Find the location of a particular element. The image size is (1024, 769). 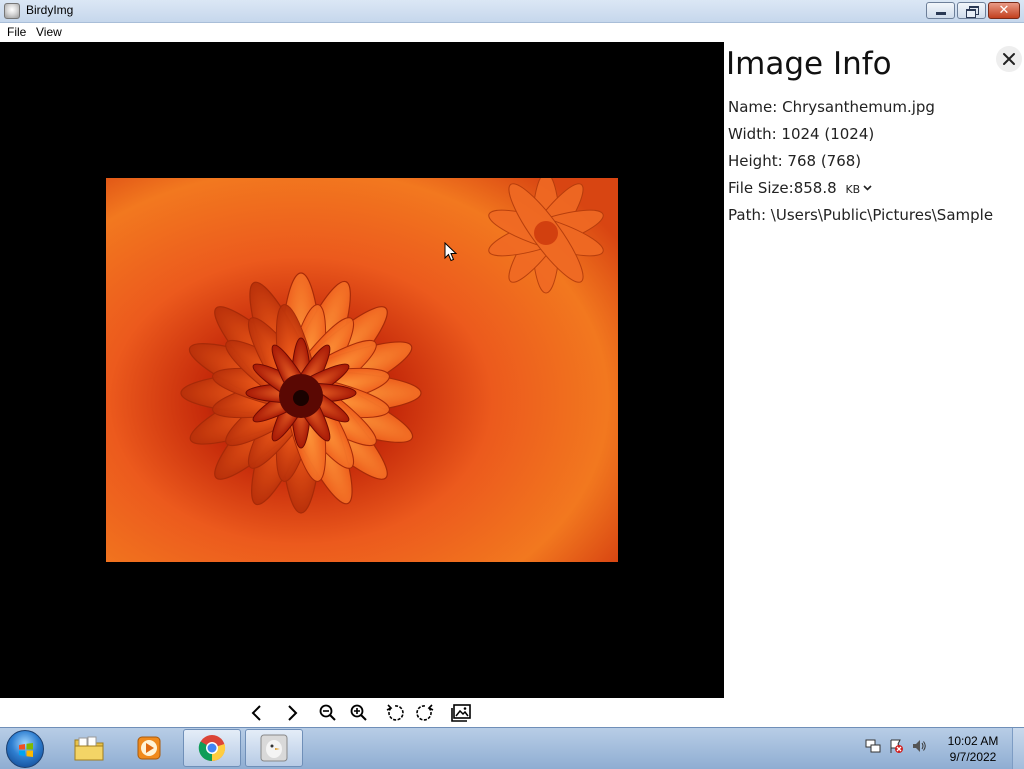

chrome-icon is located at coordinates (212, 748).